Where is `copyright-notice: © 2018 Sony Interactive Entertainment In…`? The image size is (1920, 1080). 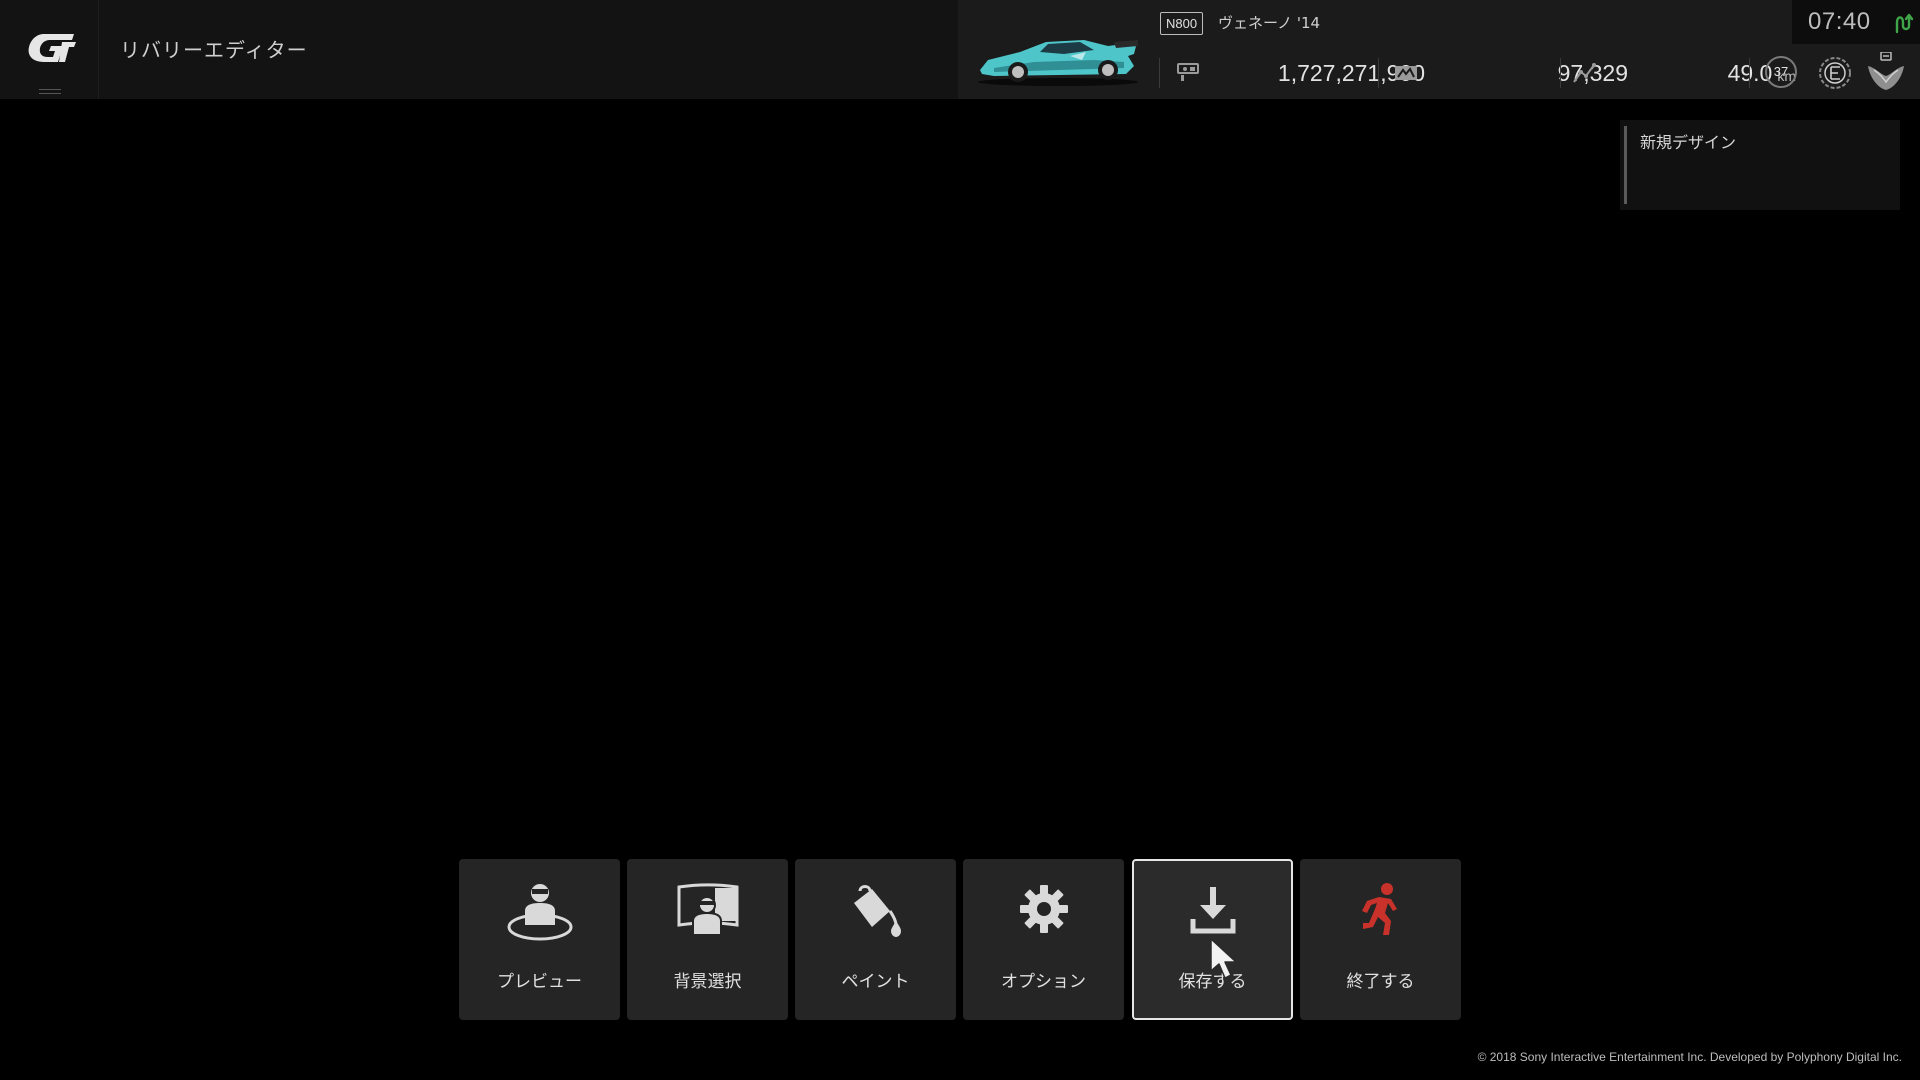
copyright-notice: © 2018 Sony Interactive Entertainment In… is located at coordinates (1689, 1057).